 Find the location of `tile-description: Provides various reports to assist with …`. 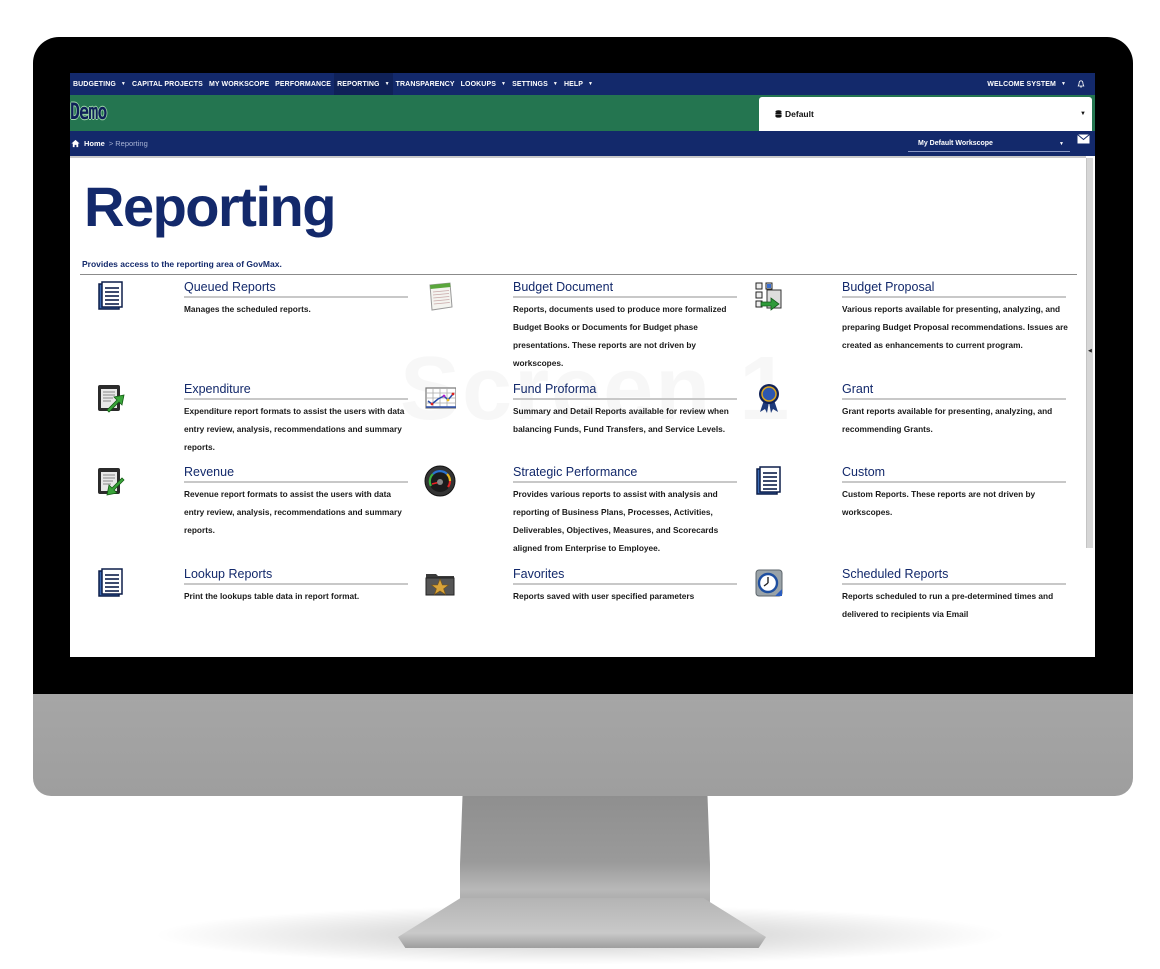

tile-description: Provides various reports to assist with … is located at coordinates (616, 521).